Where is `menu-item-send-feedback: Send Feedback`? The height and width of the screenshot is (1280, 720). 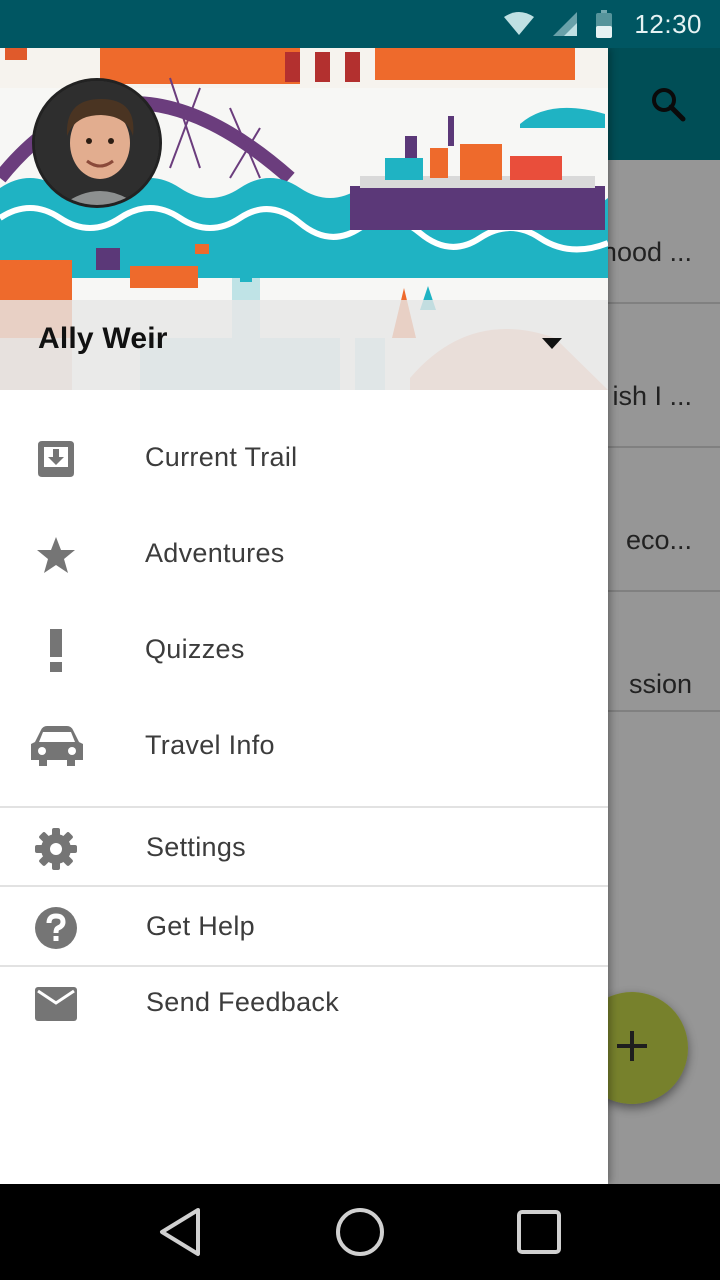 menu-item-send-feedback: Send Feedback is located at coordinates (304, 1004).